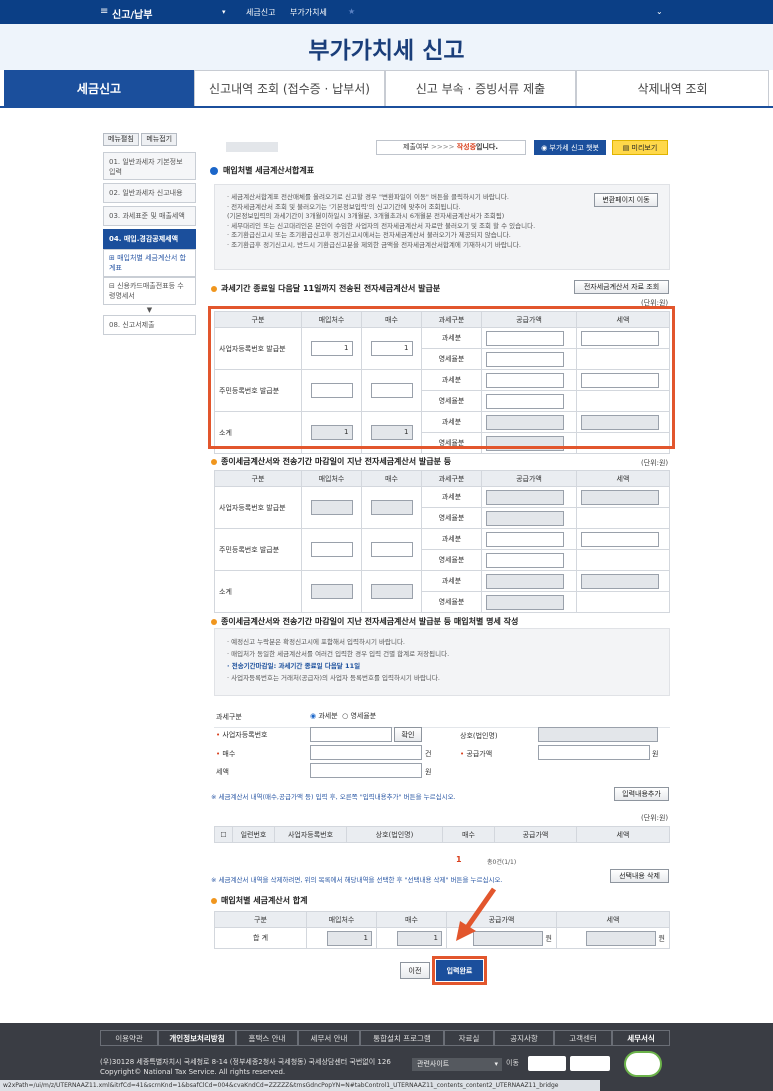  What do you see at coordinates (640, 147) in the screenshot?
I see `preview-button: ▤ 미리보기` at bounding box center [640, 147].